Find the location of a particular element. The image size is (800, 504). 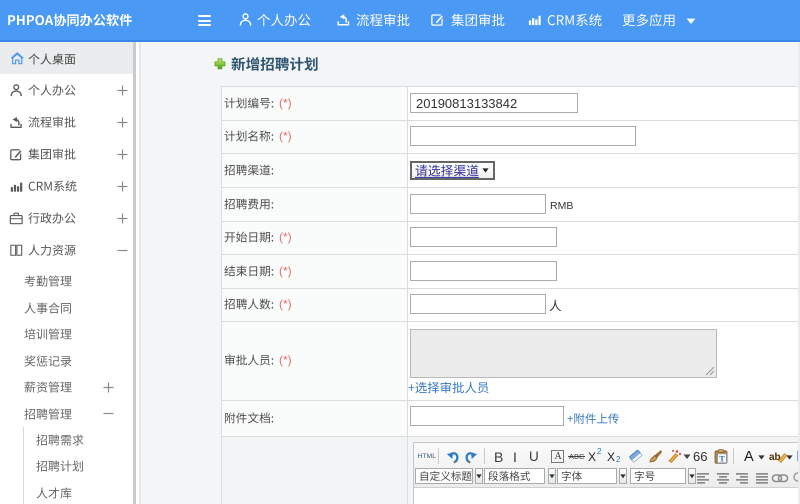

svg-text: ab is located at coordinates (775, 457).